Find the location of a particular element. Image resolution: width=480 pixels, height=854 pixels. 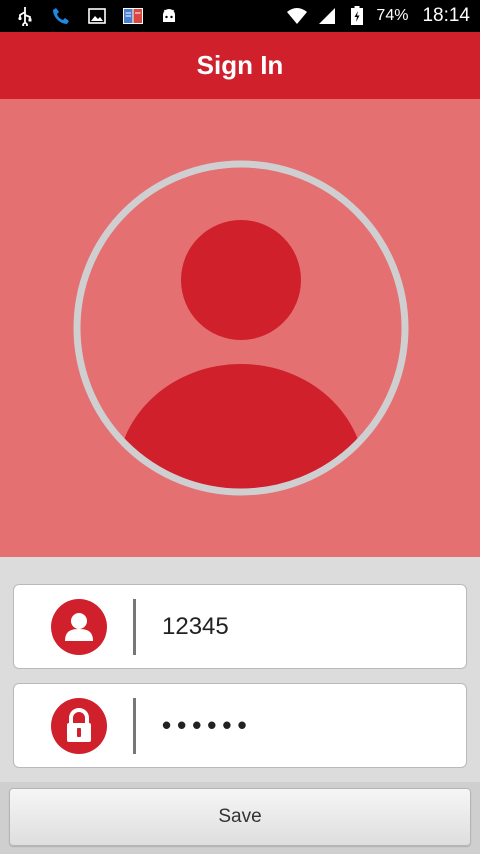

image-icon is located at coordinates (97, 16).